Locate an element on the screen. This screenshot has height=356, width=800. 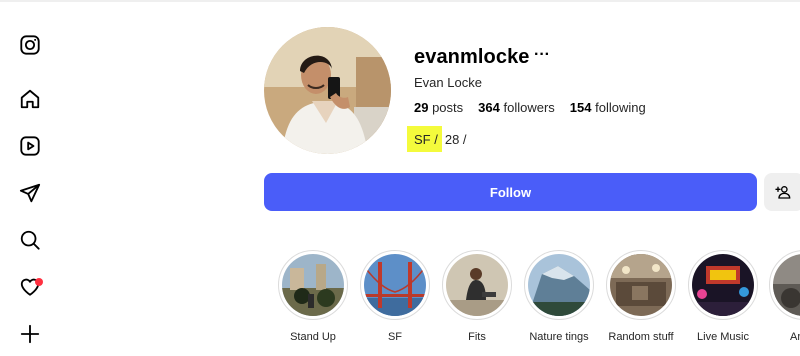
posts-count: 29 is located at coordinates (421, 107).